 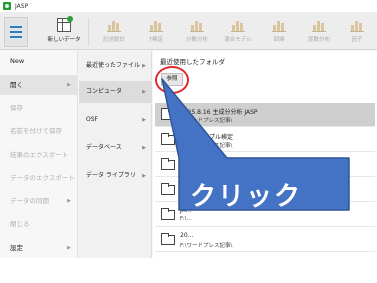 I want to click on source-computer: コンピュータ ▶, so click(x=115, y=92).